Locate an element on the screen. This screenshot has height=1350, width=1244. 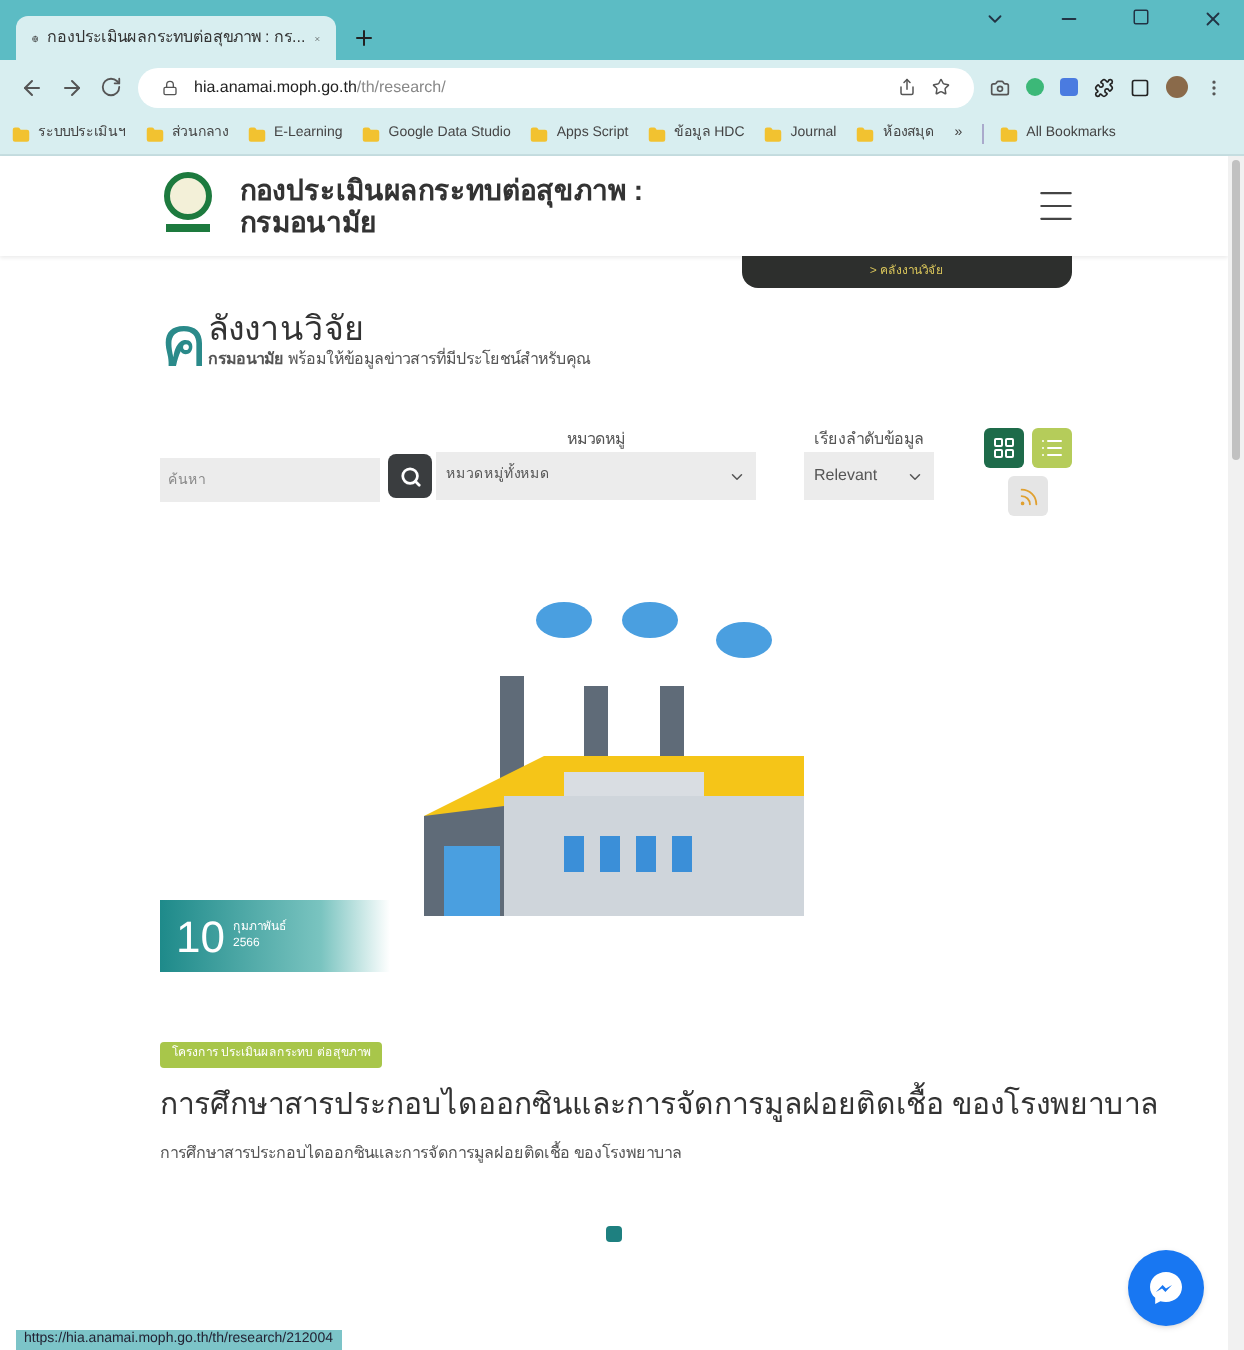
url-text: hia.anamai.moph.go.th/th/research/ is located at coordinates (321, 87).